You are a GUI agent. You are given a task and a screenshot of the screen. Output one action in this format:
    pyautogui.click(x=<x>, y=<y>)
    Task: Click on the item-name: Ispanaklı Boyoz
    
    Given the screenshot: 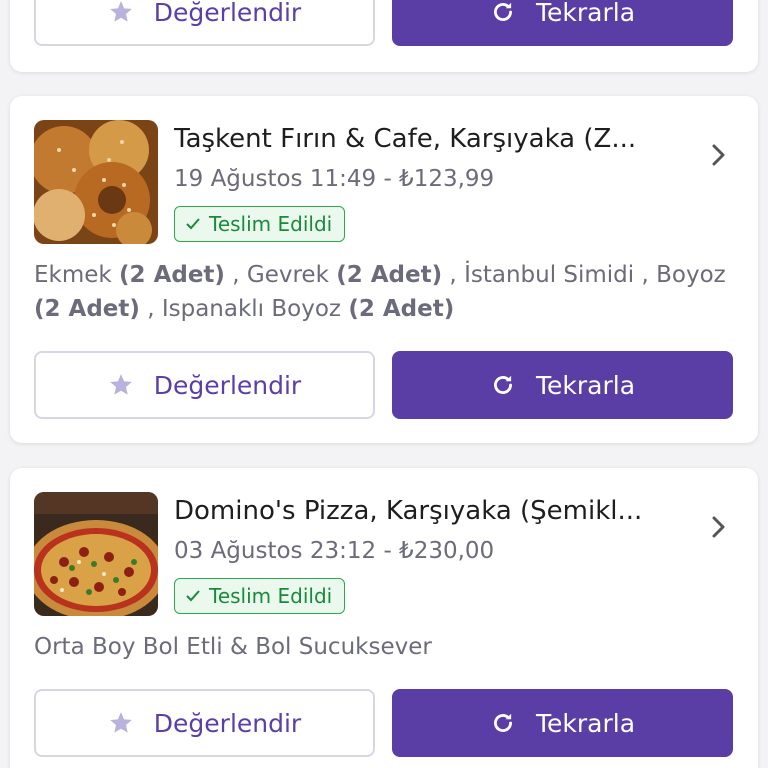 What is the action you would take?
    pyautogui.click(x=251, y=309)
    